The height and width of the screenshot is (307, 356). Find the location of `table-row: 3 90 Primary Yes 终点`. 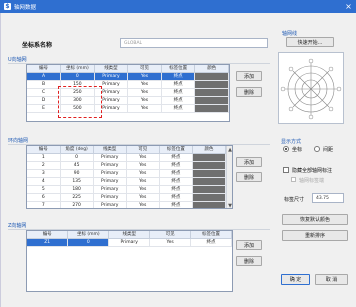

table-row: 3 90 Primary Yes 终点 is located at coordinates (127, 173).